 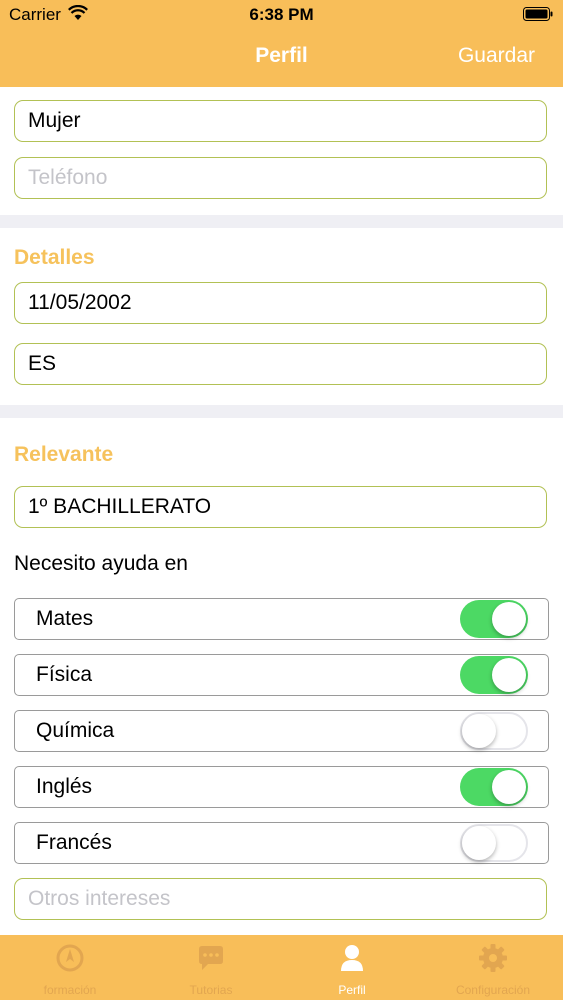 I want to click on tab-bar: formación Tutorias Perfil Configuración, so click(x=281, y=967).